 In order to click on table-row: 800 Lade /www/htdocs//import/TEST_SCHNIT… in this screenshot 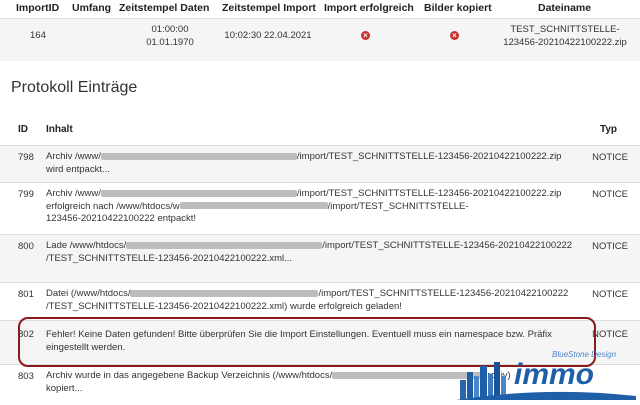, I will do `click(320, 258)`.